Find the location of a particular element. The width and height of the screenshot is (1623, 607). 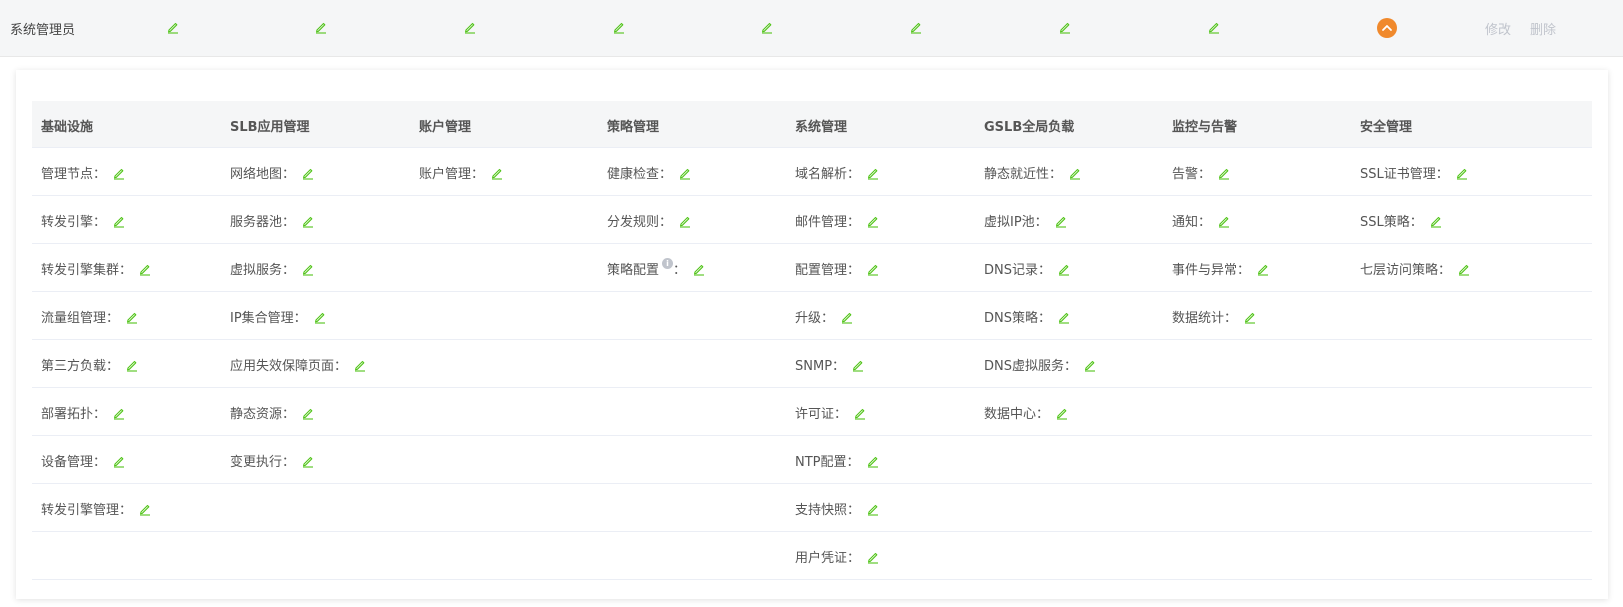

permission-item: 升级： is located at coordinates (824, 316).